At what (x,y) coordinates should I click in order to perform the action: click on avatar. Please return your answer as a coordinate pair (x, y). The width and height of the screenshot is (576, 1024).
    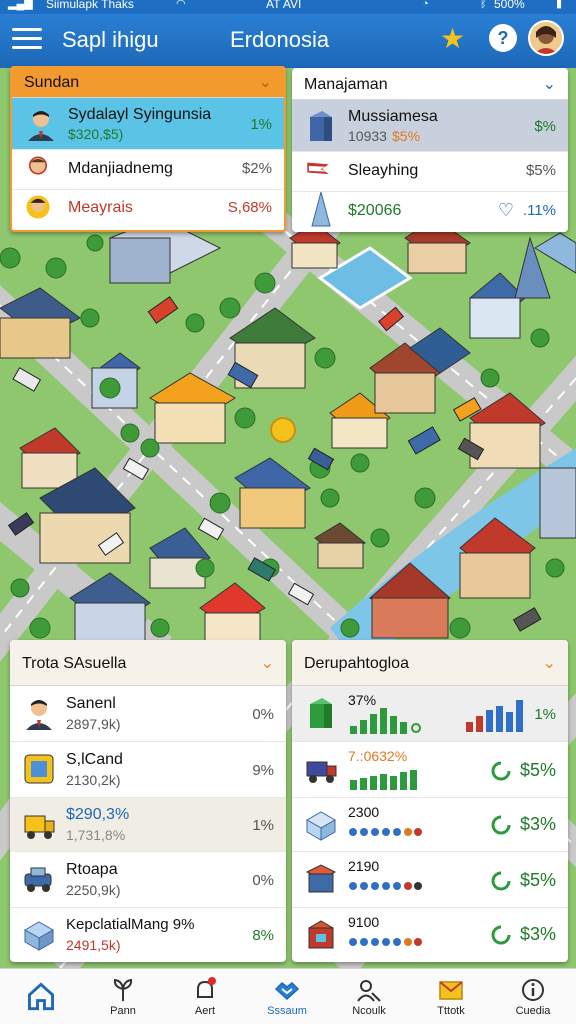
    Looking at the image, I should click on (546, 38).